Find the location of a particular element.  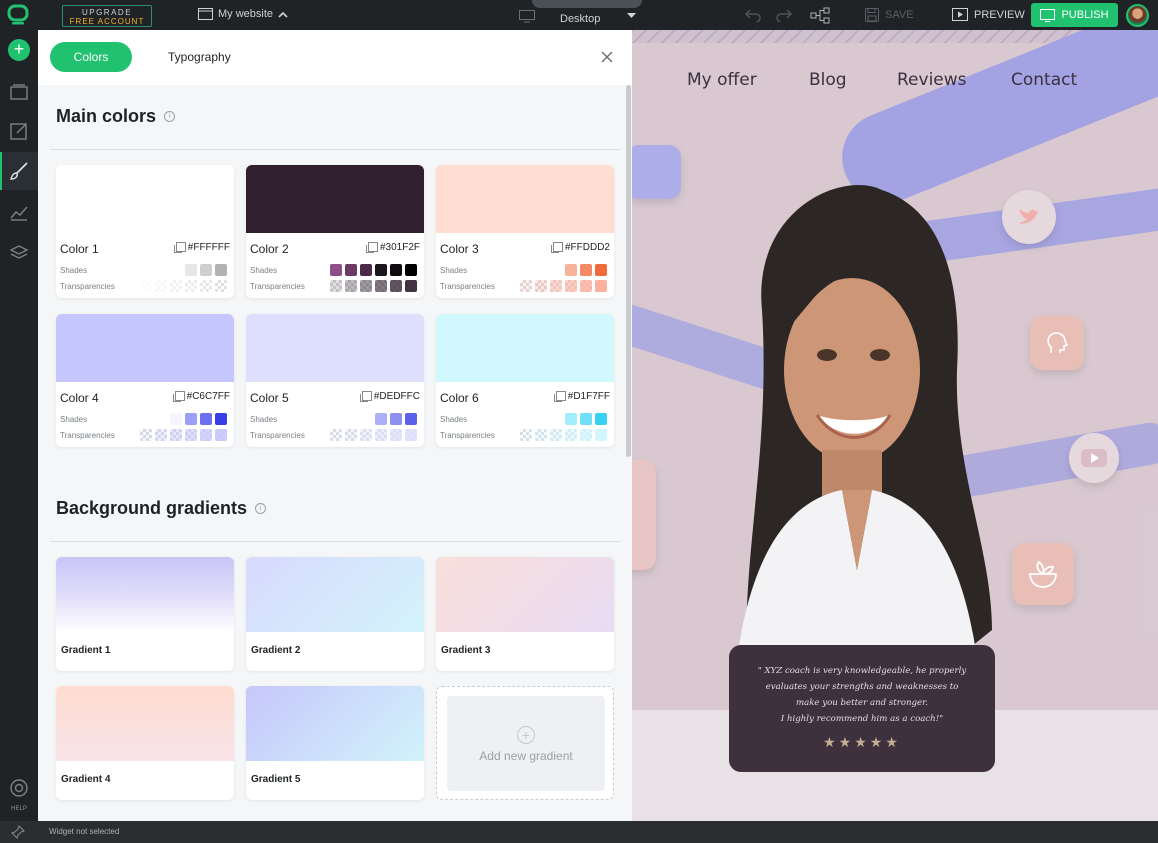

upgrade-button: UPGRADE FREE ACCOUNT is located at coordinates (107, 16).